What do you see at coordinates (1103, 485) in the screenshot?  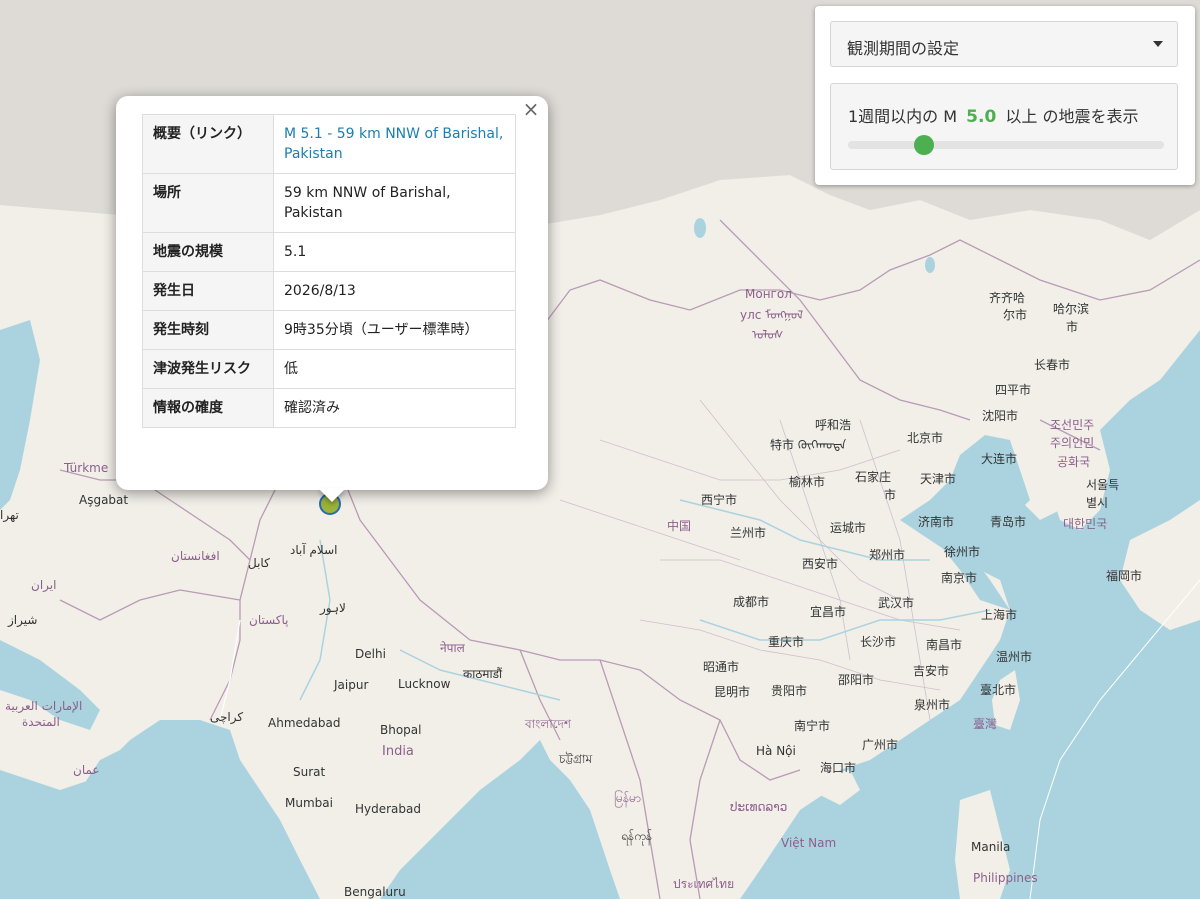 I see `label-seoul-1: 서울특` at bounding box center [1103, 485].